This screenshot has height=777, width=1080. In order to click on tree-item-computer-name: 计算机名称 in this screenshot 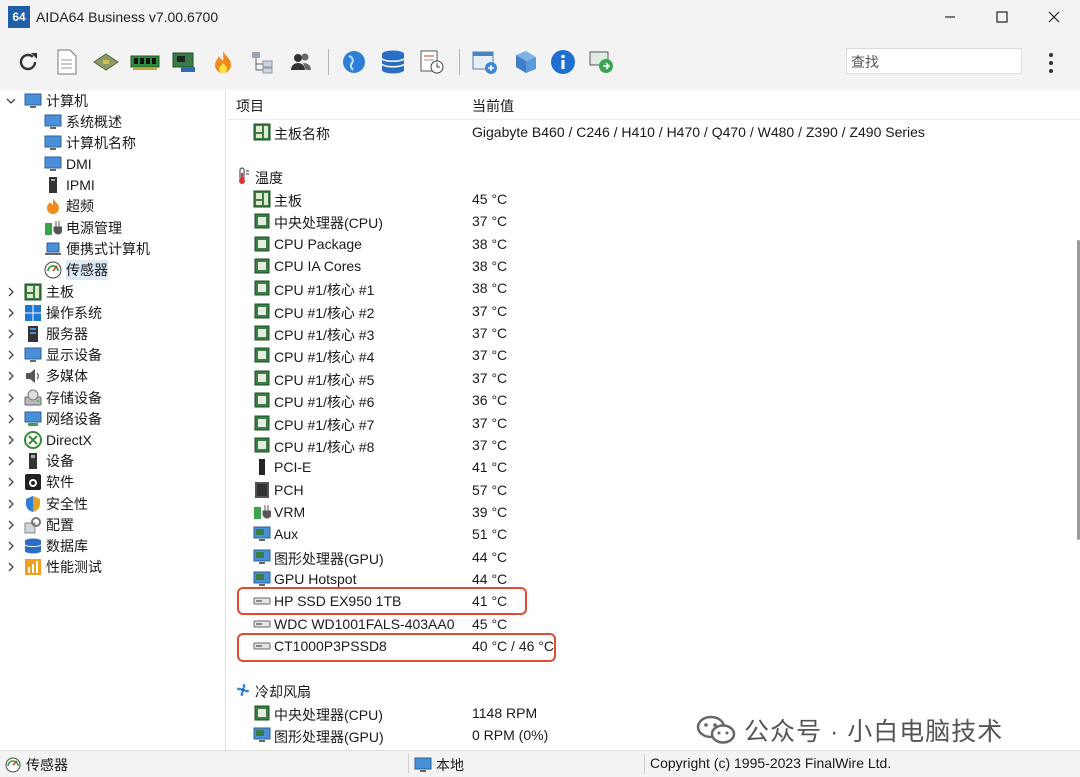, I will do `click(90, 142)`.